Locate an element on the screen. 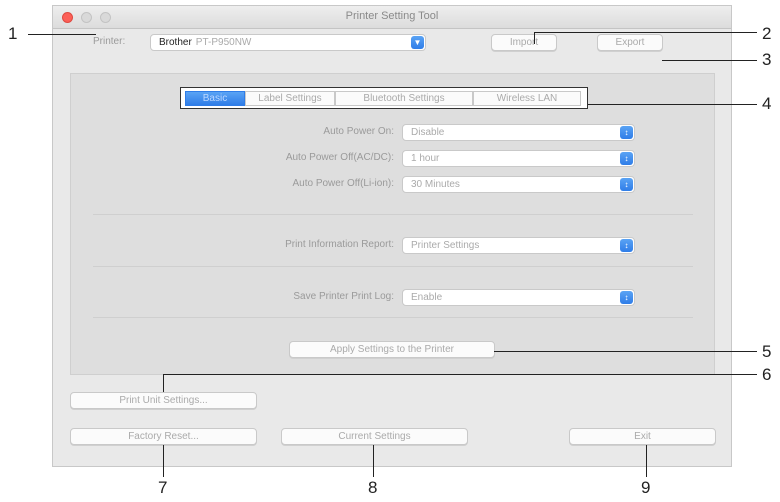 The image size is (780, 502). auto-power-off-li-value: 30 Minutes is located at coordinates (435, 184).